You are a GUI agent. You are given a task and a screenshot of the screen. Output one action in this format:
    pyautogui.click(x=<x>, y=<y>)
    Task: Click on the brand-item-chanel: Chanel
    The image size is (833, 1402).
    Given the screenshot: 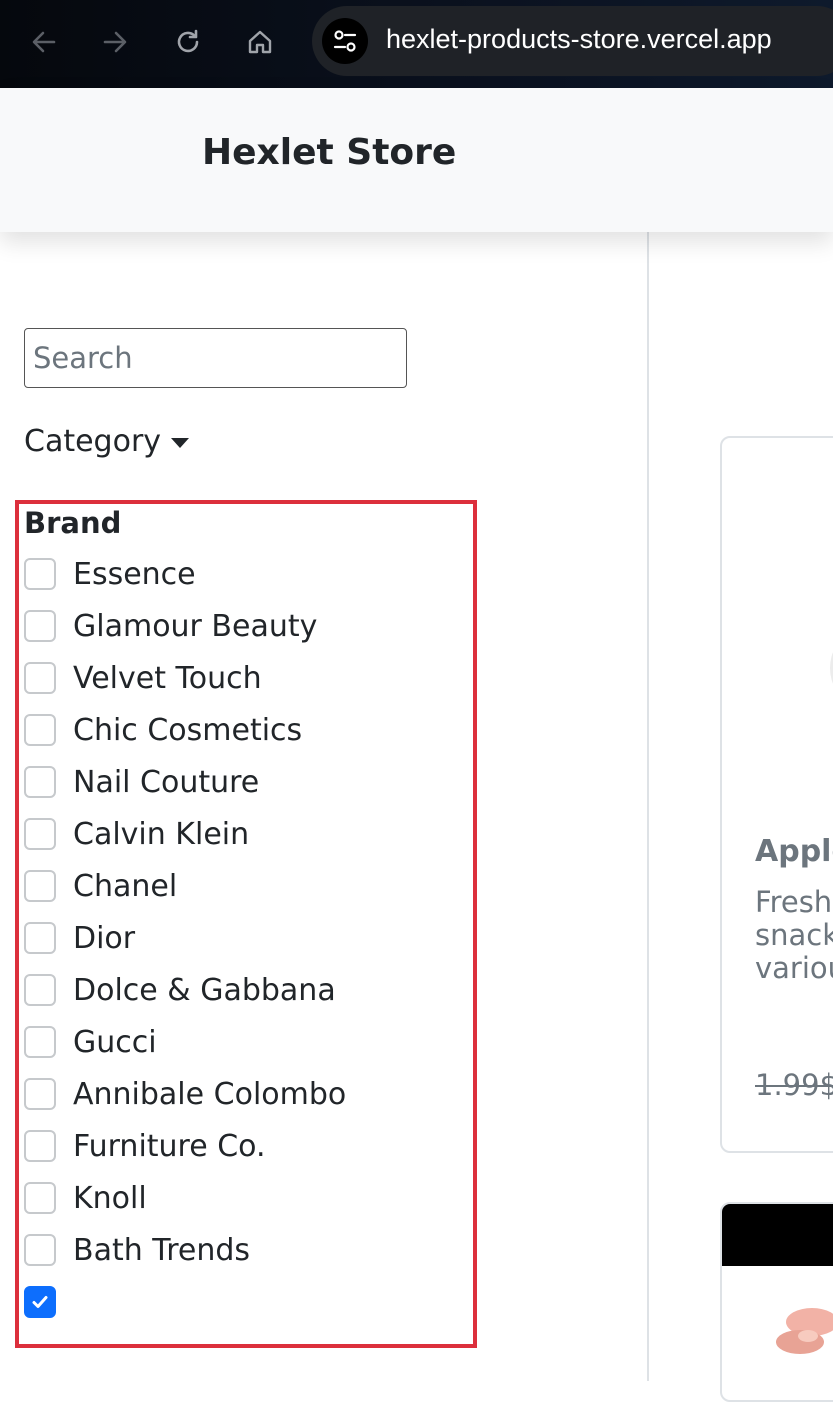 What is the action you would take?
    pyautogui.click(x=244, y=886)
    